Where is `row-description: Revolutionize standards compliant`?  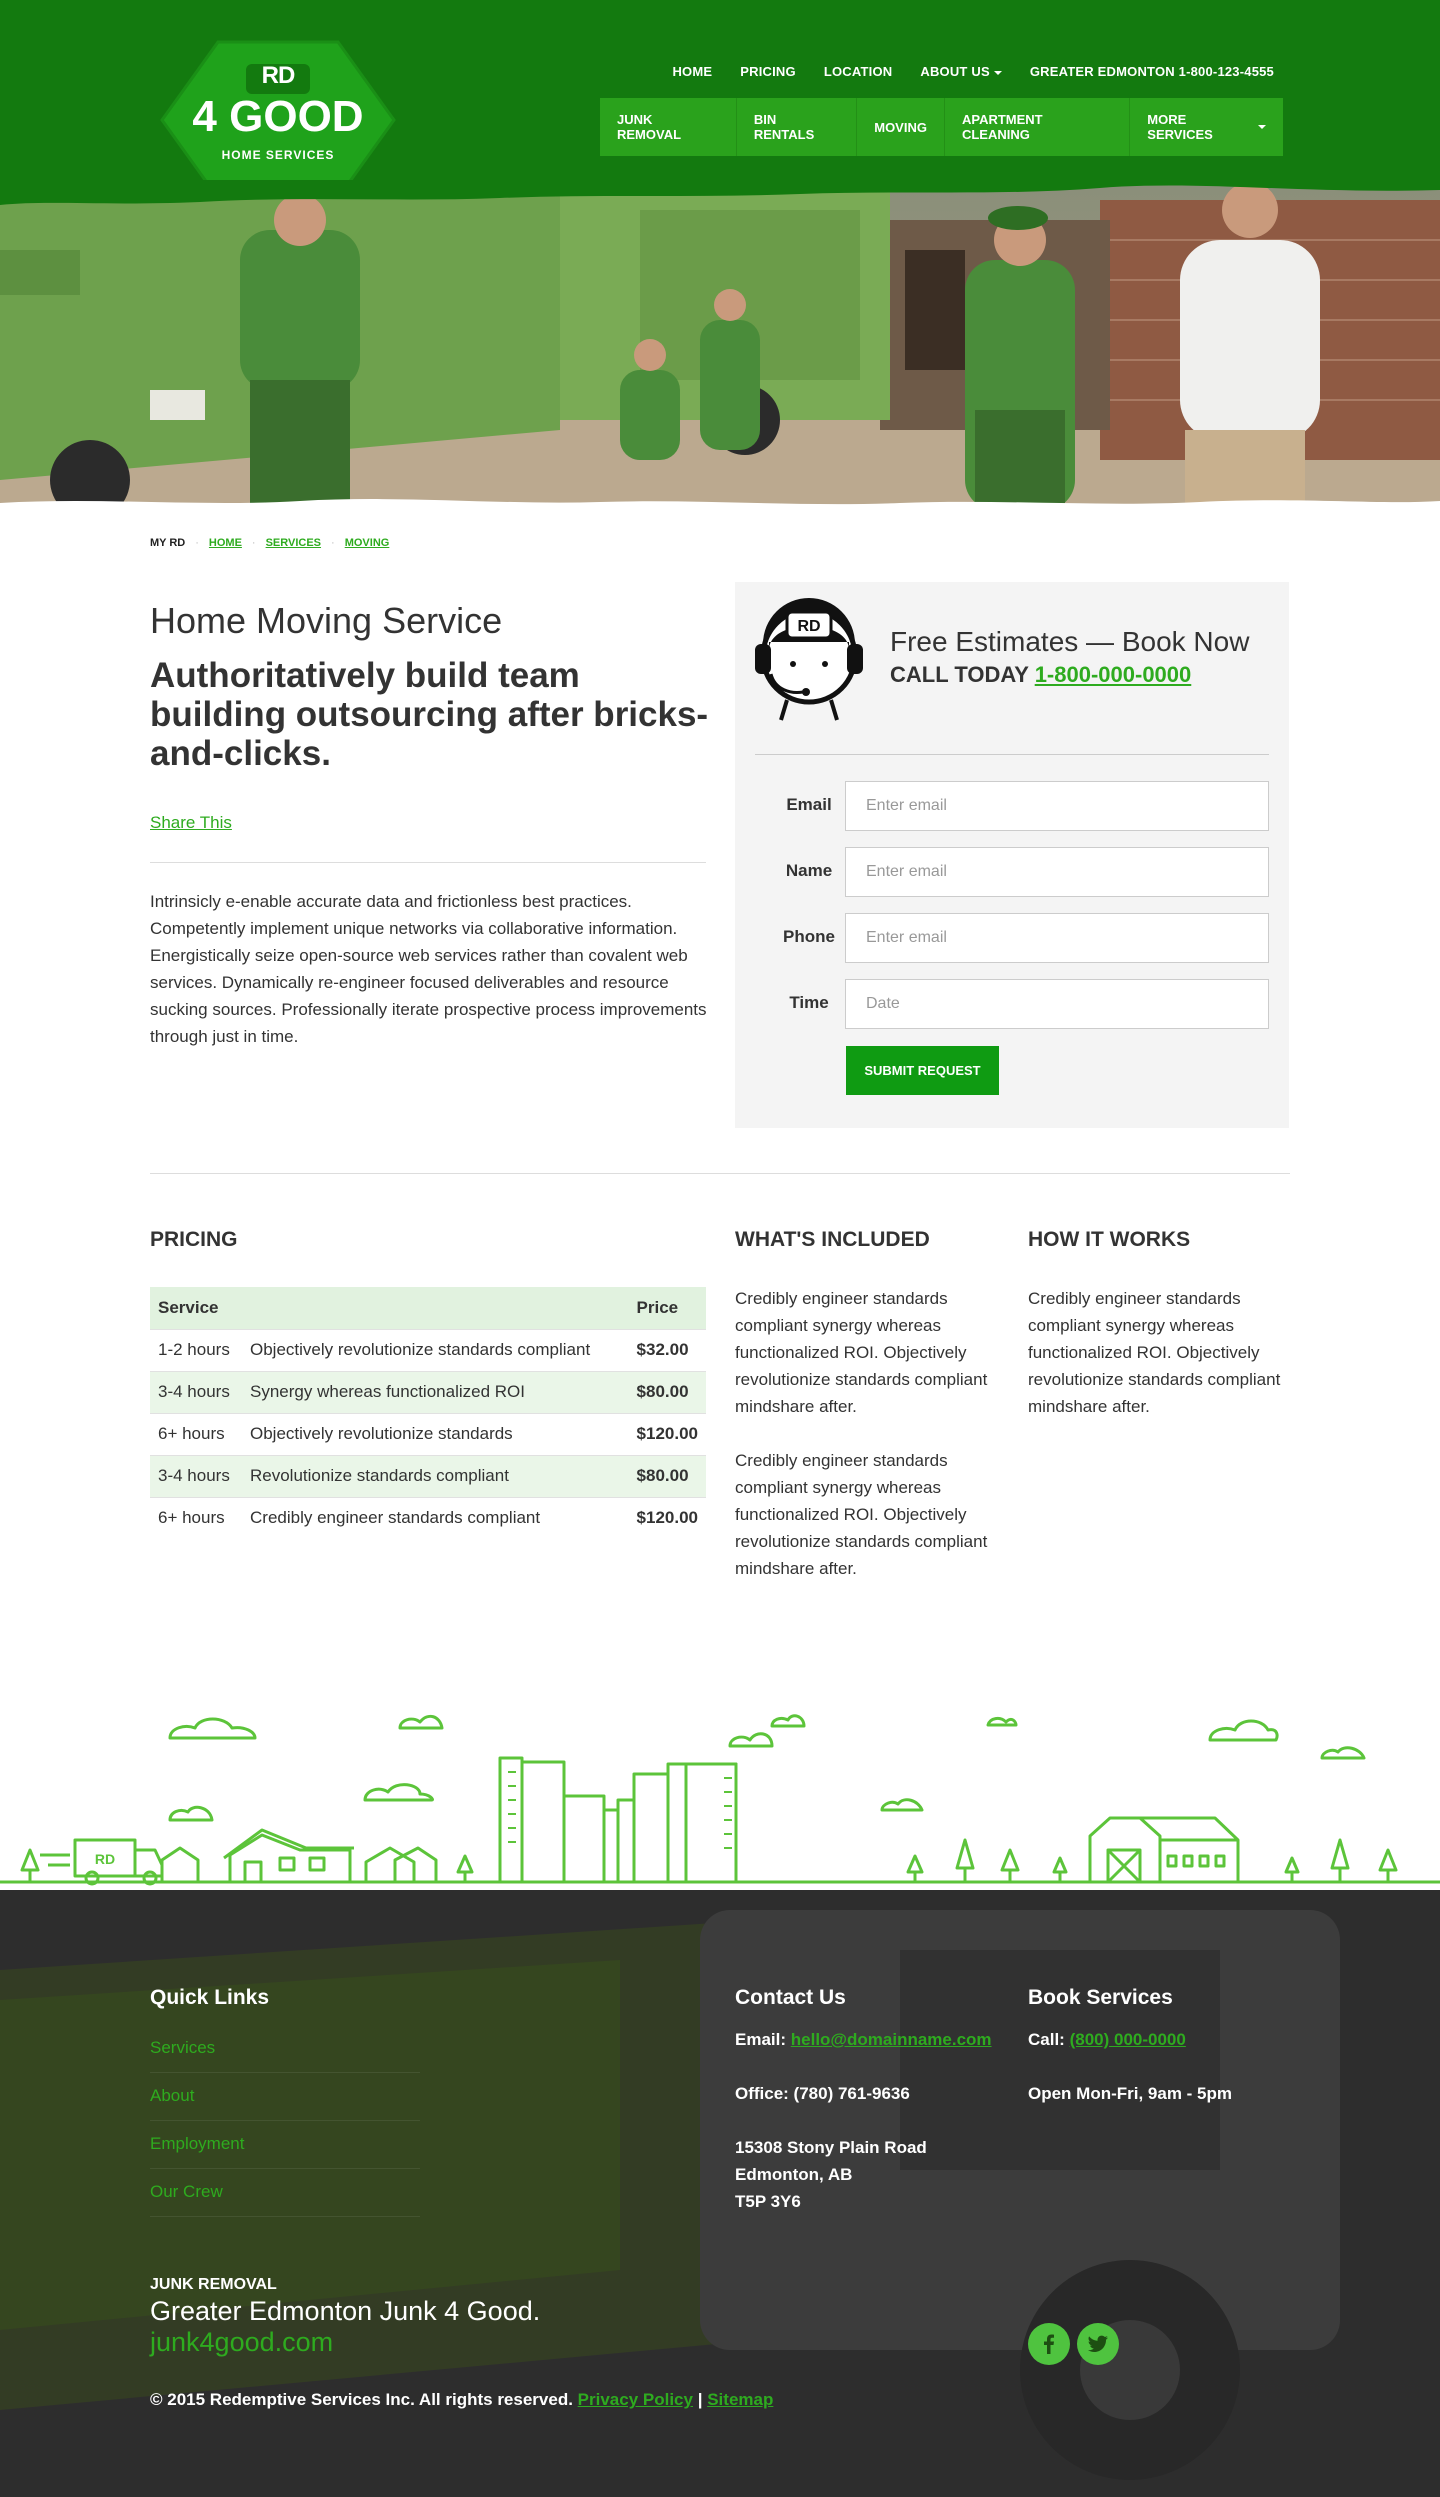 row-description: Revolutionize standards compliant is located at coordinates (435, 1475).